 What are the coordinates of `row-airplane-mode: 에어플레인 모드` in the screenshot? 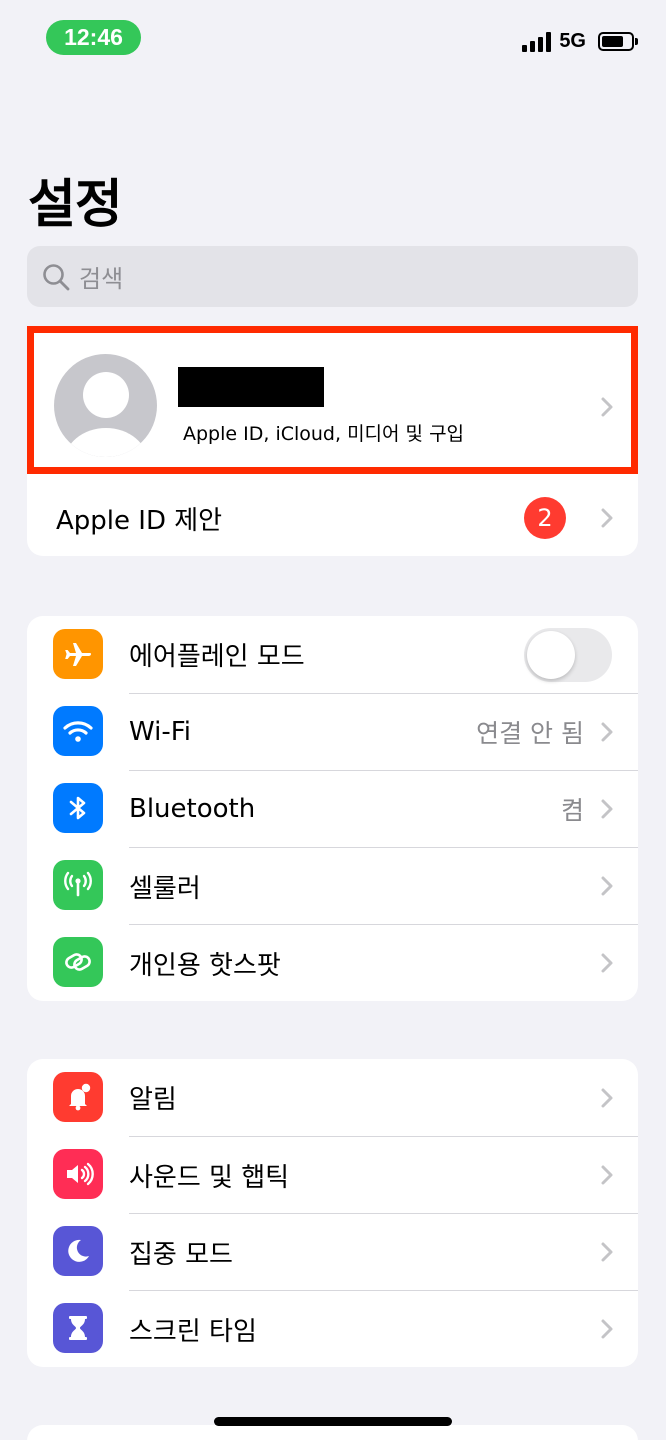 It's located at (332, 654).